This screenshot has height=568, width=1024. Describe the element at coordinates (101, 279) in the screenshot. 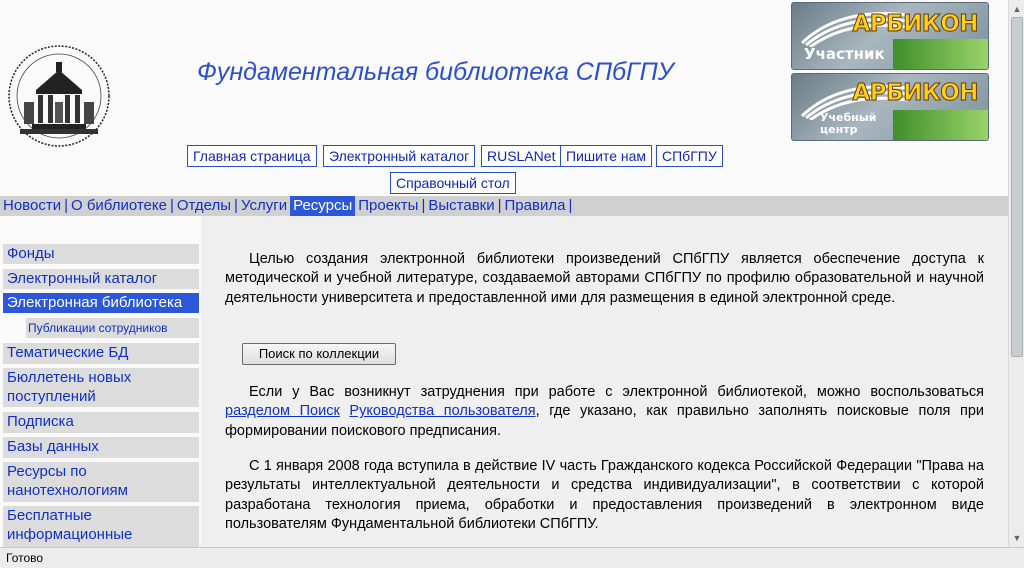

I see `sidebar-item-catalog: Электронный каталог` at that location.